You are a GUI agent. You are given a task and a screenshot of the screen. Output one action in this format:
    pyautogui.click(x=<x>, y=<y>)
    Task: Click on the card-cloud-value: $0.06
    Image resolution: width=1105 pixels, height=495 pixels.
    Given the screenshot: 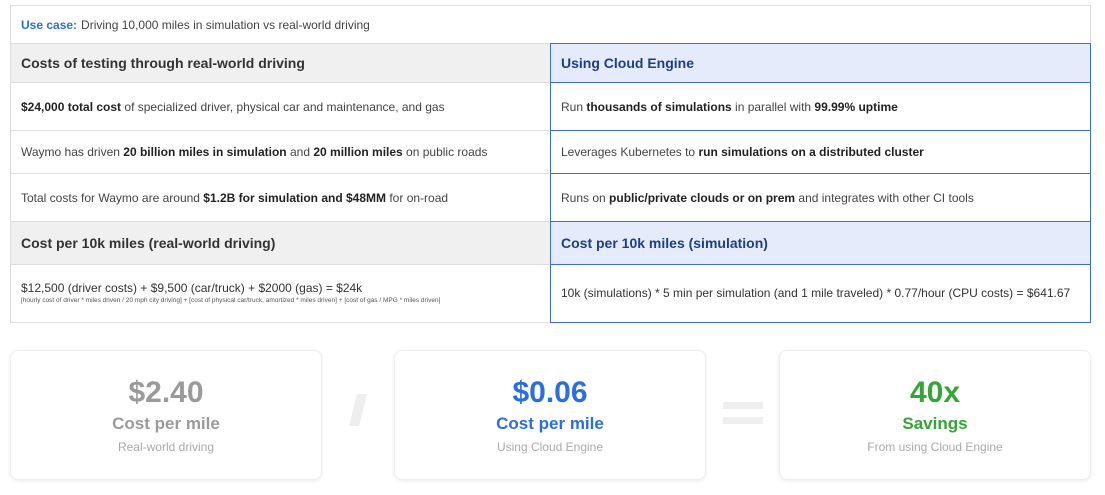 What is the action you would take?
    pyautogui.click(x=550, y=392)
    